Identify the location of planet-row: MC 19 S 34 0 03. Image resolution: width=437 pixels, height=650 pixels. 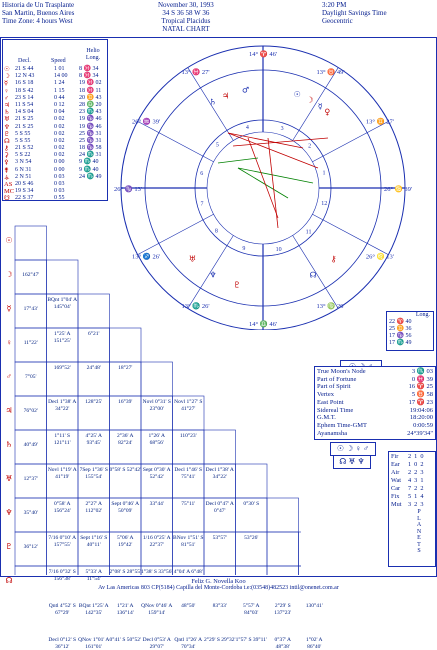
(55, 191).